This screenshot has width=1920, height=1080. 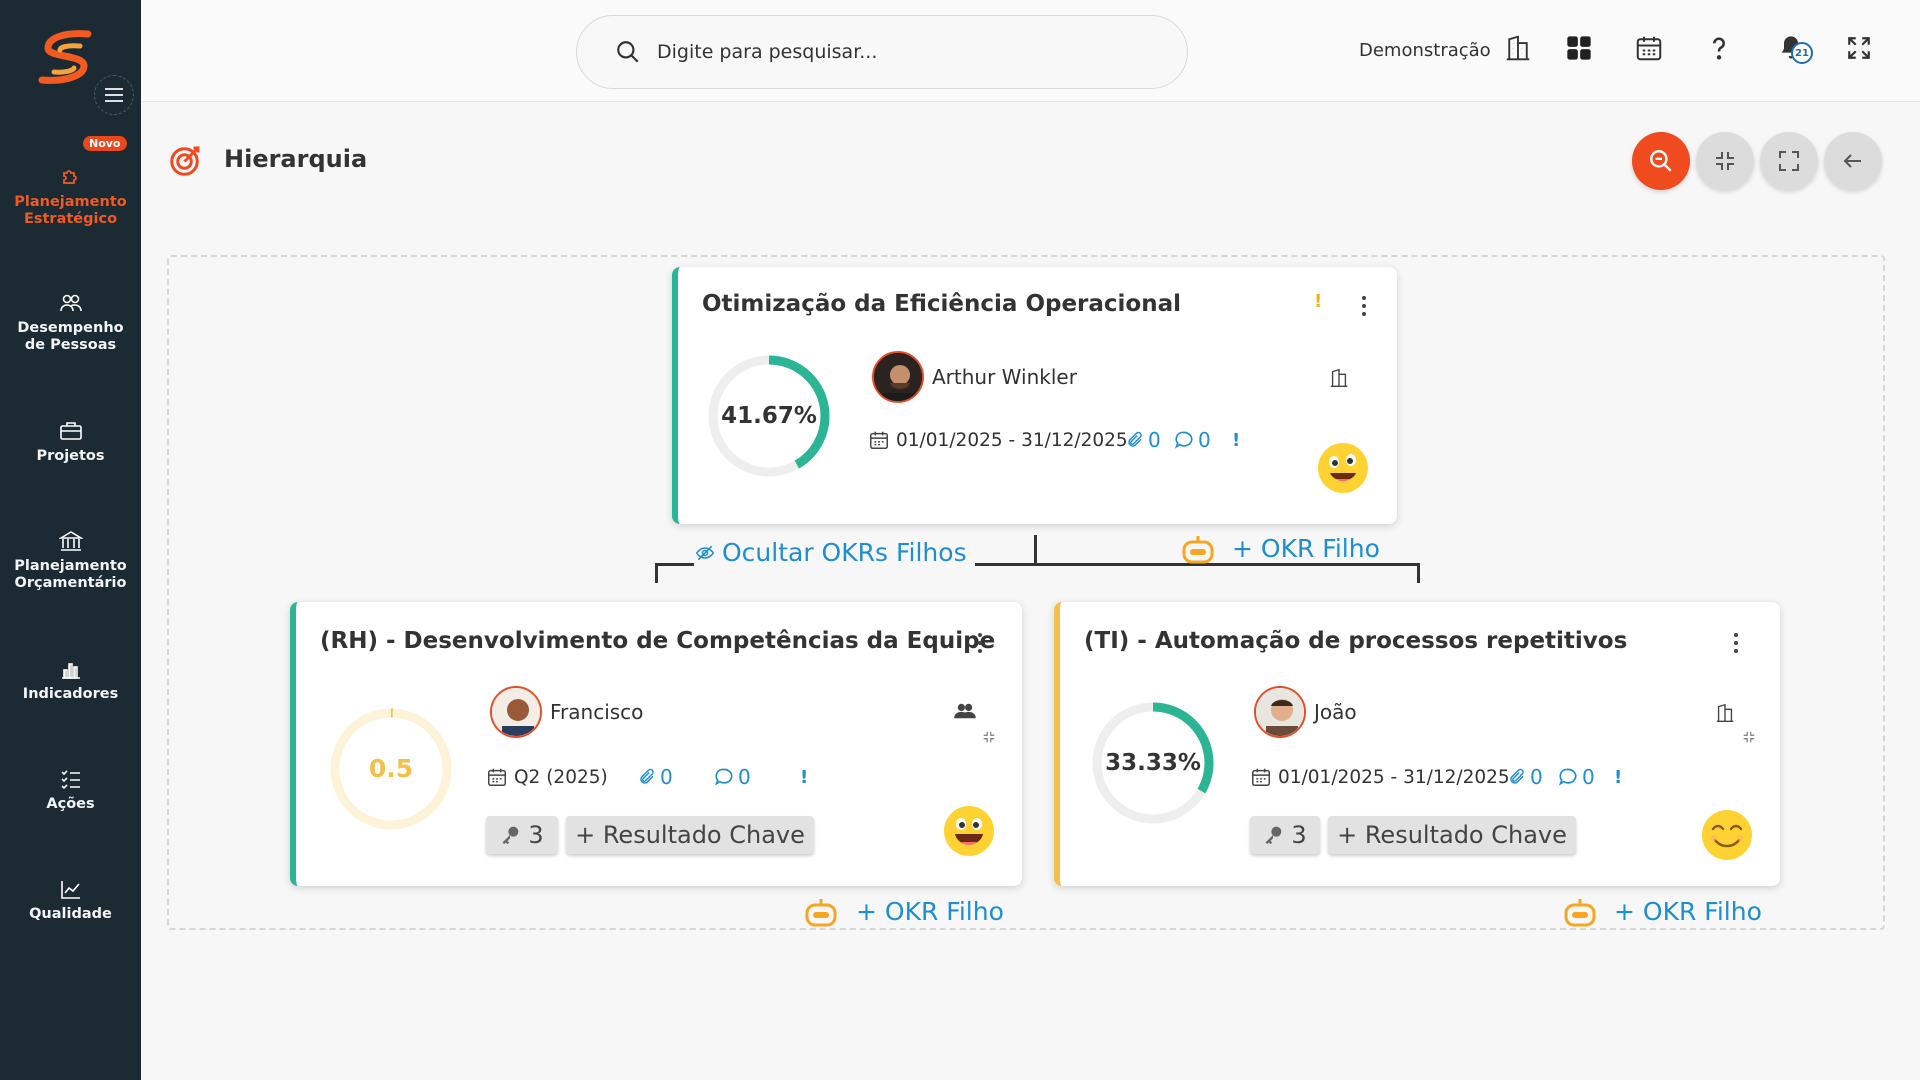 I want to click on progress-ring: 0.5, so click(x=391, y=769).